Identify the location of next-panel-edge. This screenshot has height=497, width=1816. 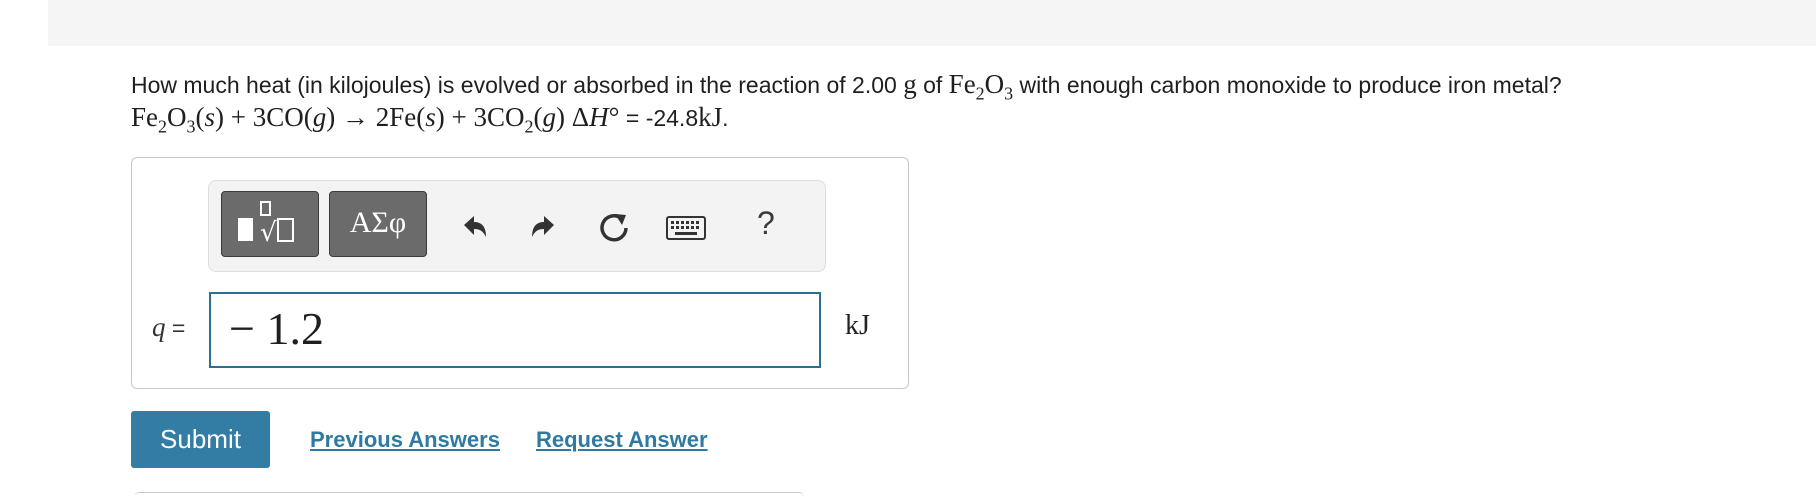
(469, 494).